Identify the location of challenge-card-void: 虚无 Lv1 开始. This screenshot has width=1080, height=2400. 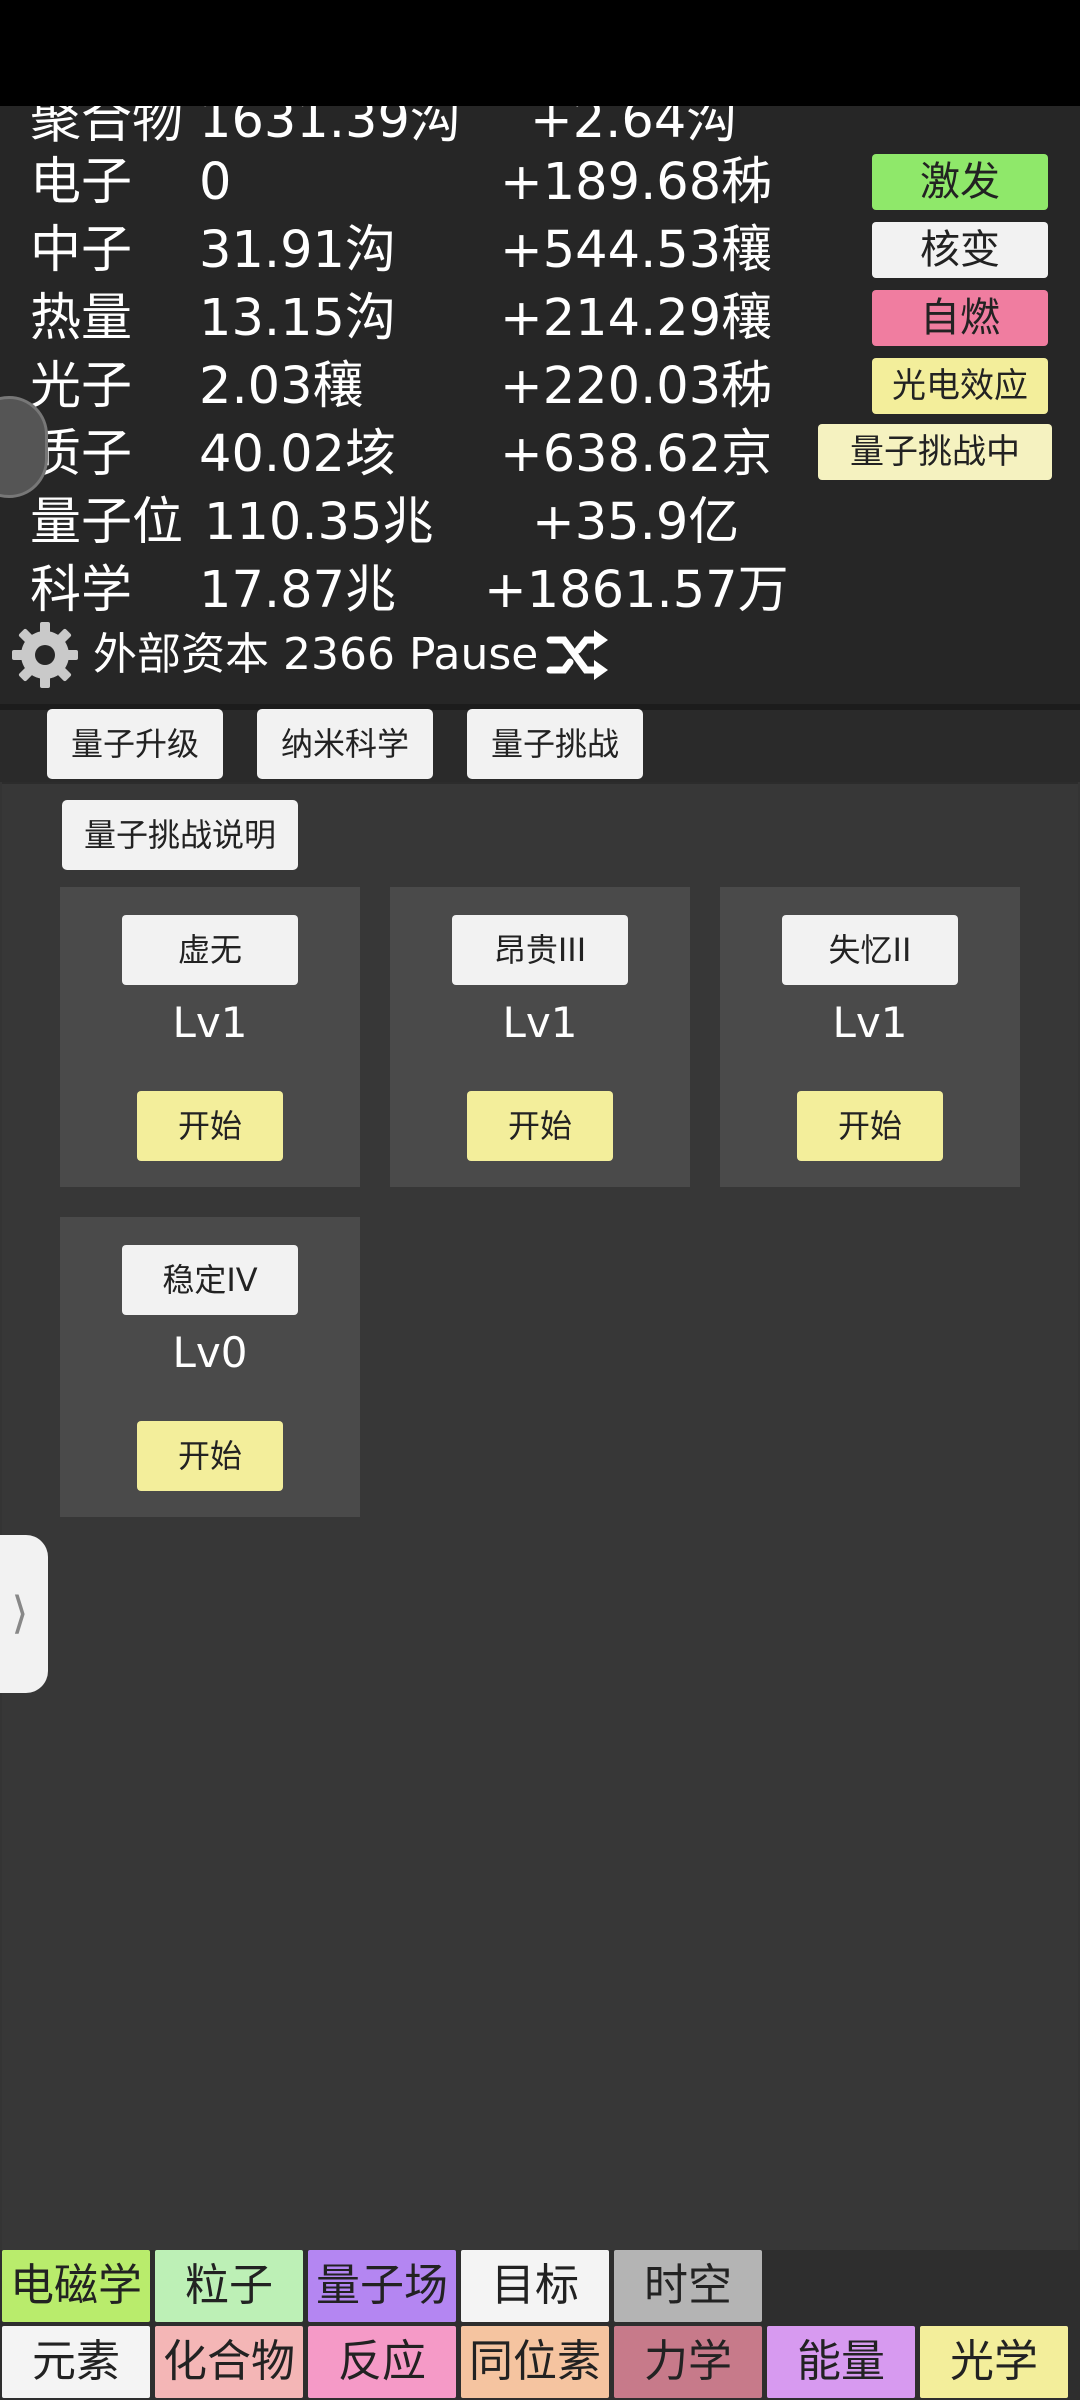
(210, 1037).